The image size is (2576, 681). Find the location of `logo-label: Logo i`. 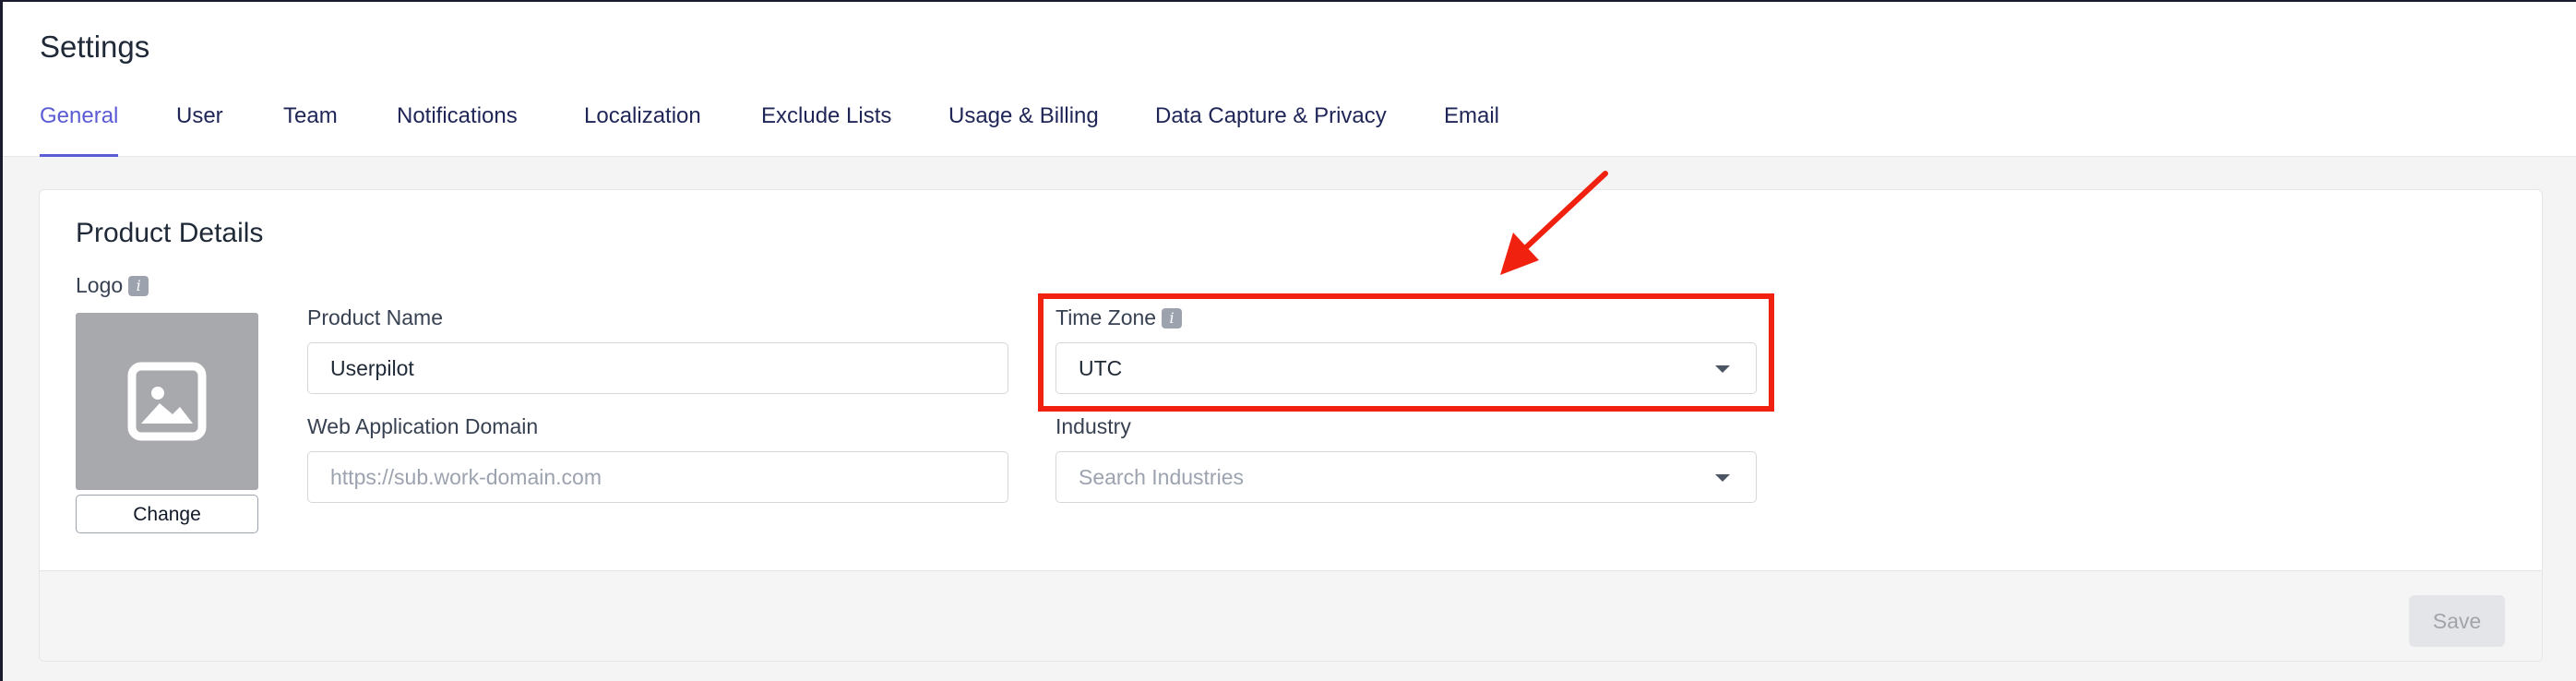

logo-label: Logo i is located at coordinates (112, 285).